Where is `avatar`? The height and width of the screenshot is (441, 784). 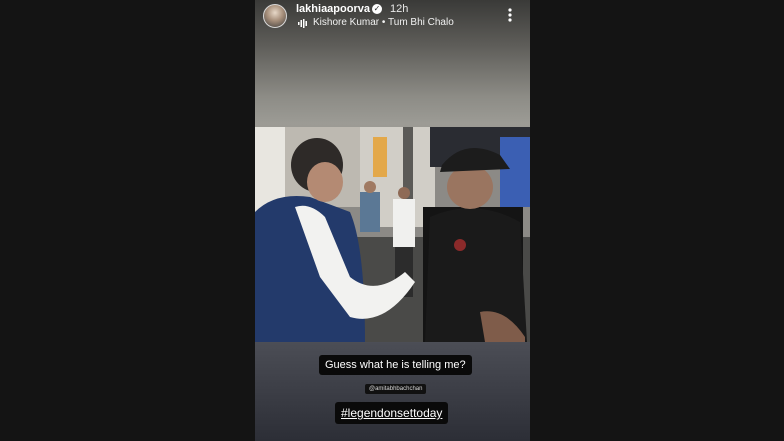
avatar is located at coordinates (275, 16).